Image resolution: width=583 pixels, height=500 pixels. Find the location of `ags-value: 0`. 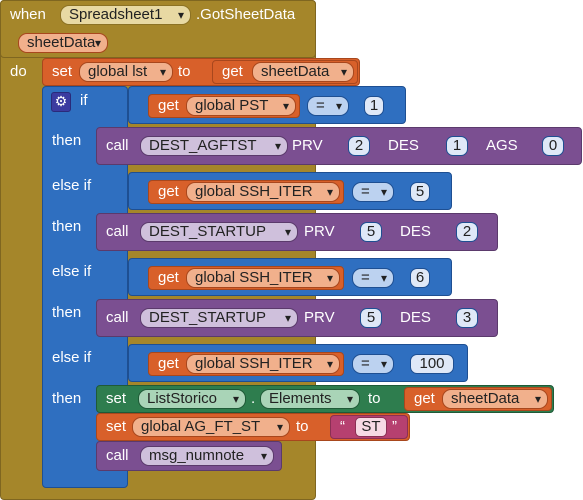

ags-value: 0 is located at coordinates (553, 146).